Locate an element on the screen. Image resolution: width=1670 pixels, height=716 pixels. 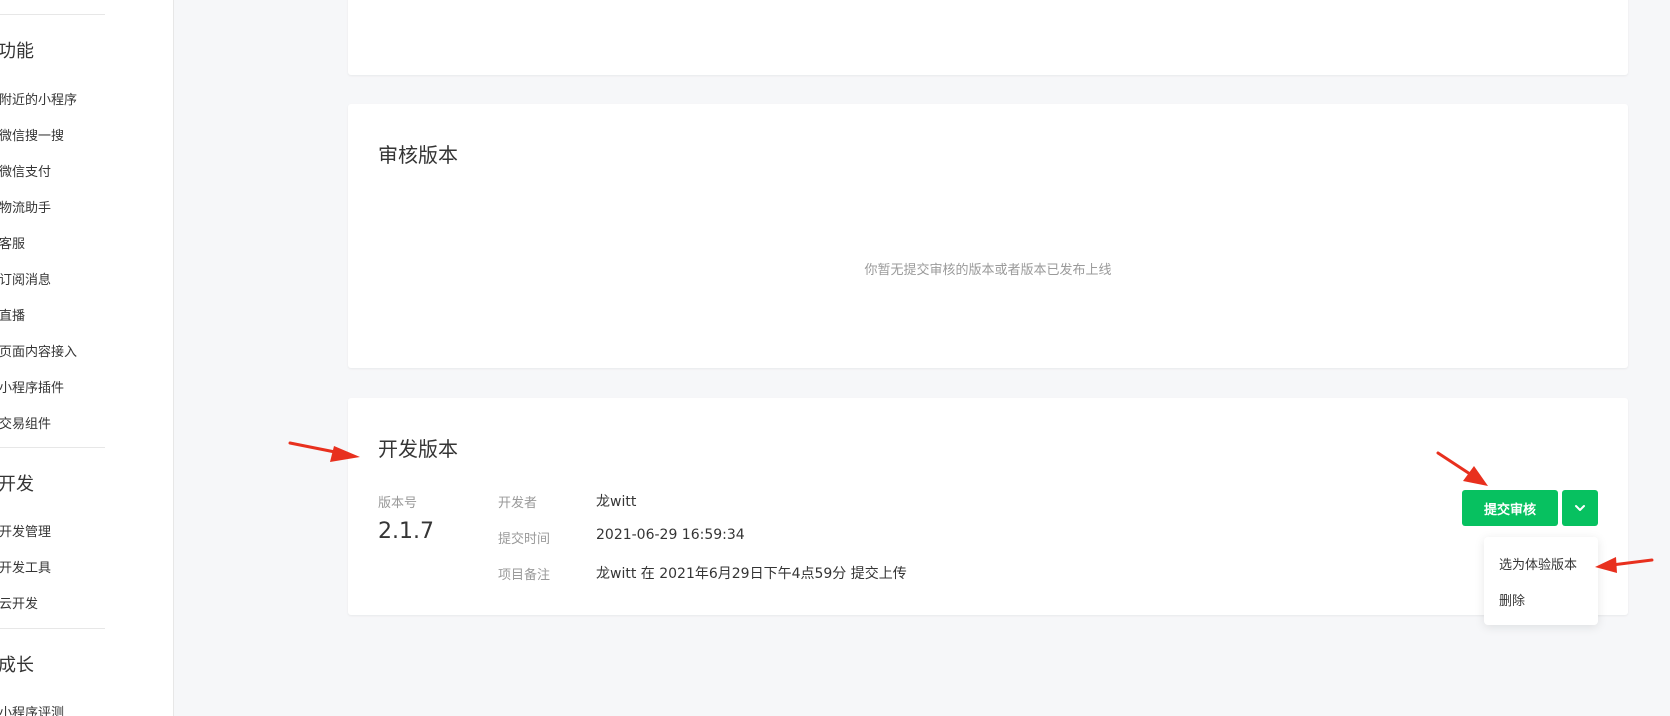
dropdown-item-set-experience-version: 选为体验版本 is located at coordinates (1538, 563).